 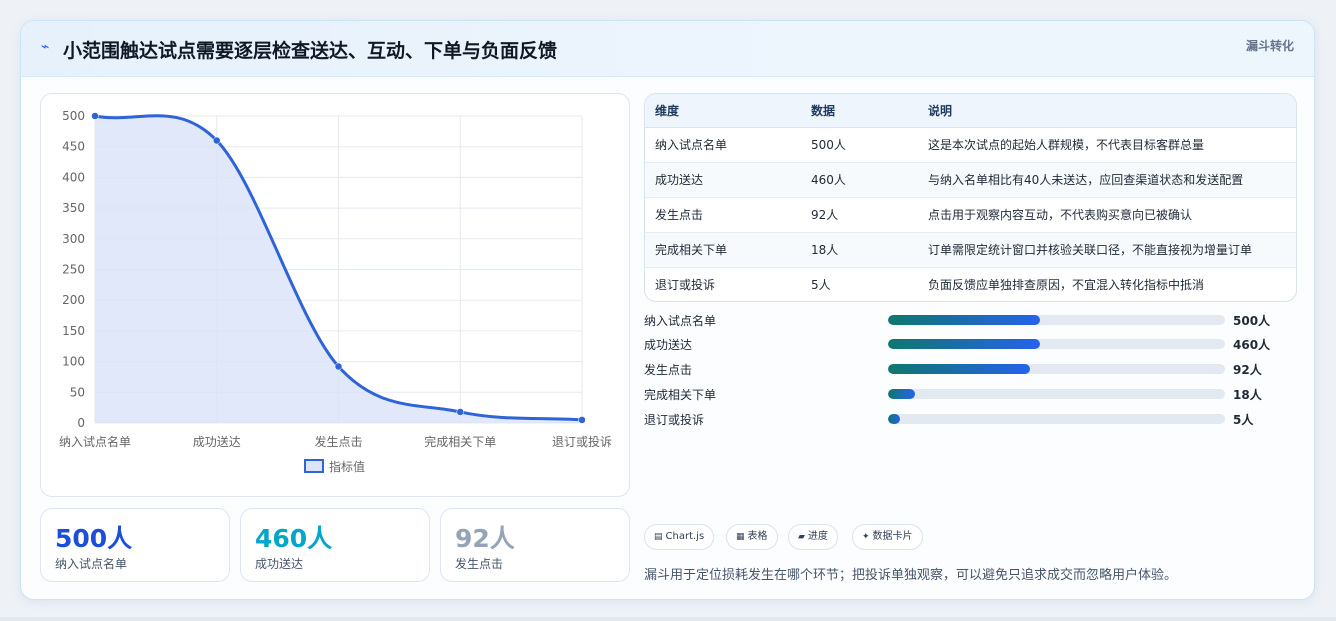 What do you see at coordinates (94, 538) in the screenshot?
I see `stat-value: 500人` at bounding box center [94, 538].